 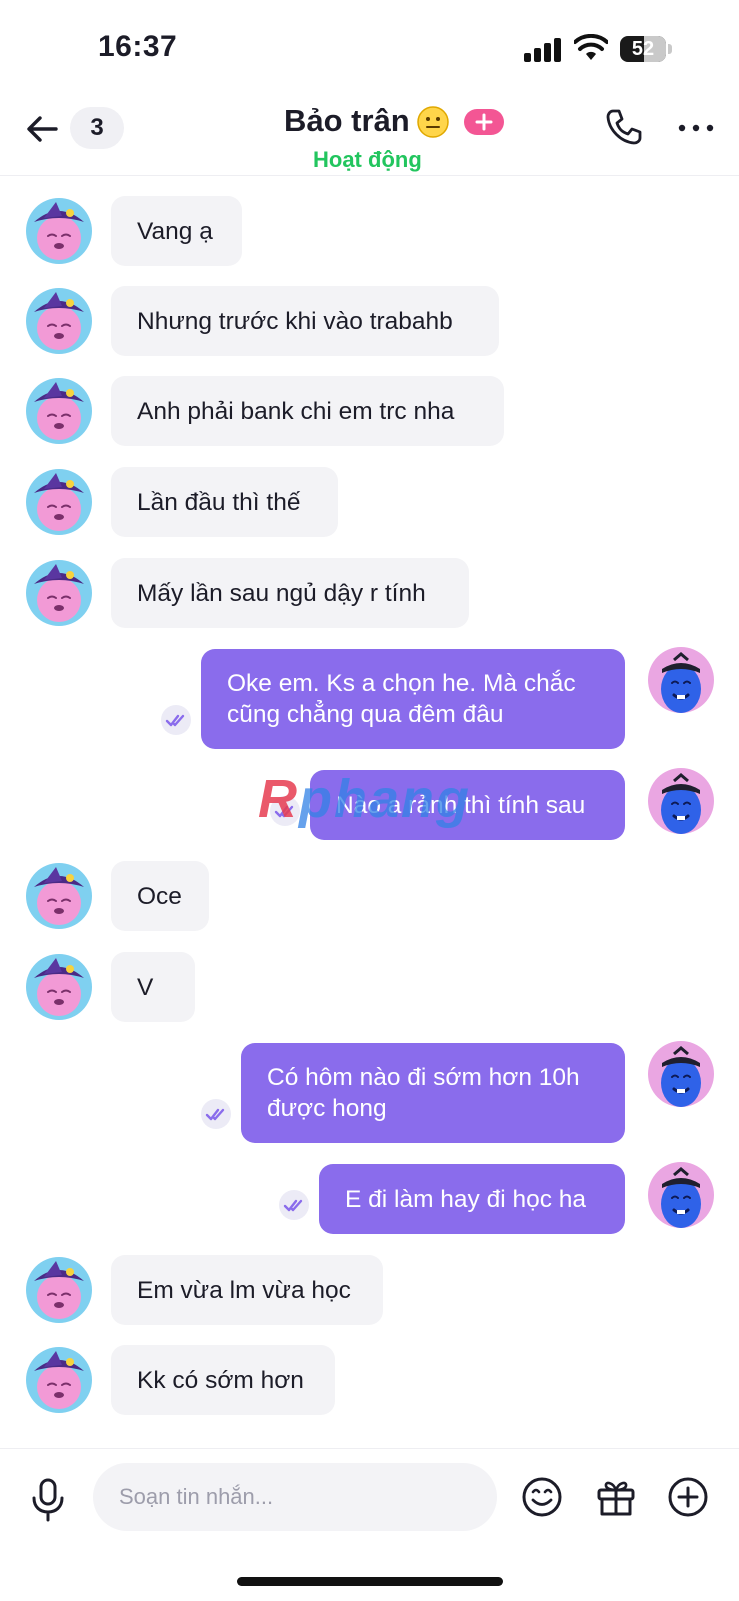 What do you see at coordinates (290, 593) in the screenshot?
I see `incoming-message: Mấy lần sau ngủ dậy r tính` at bounding box center [290, 593].